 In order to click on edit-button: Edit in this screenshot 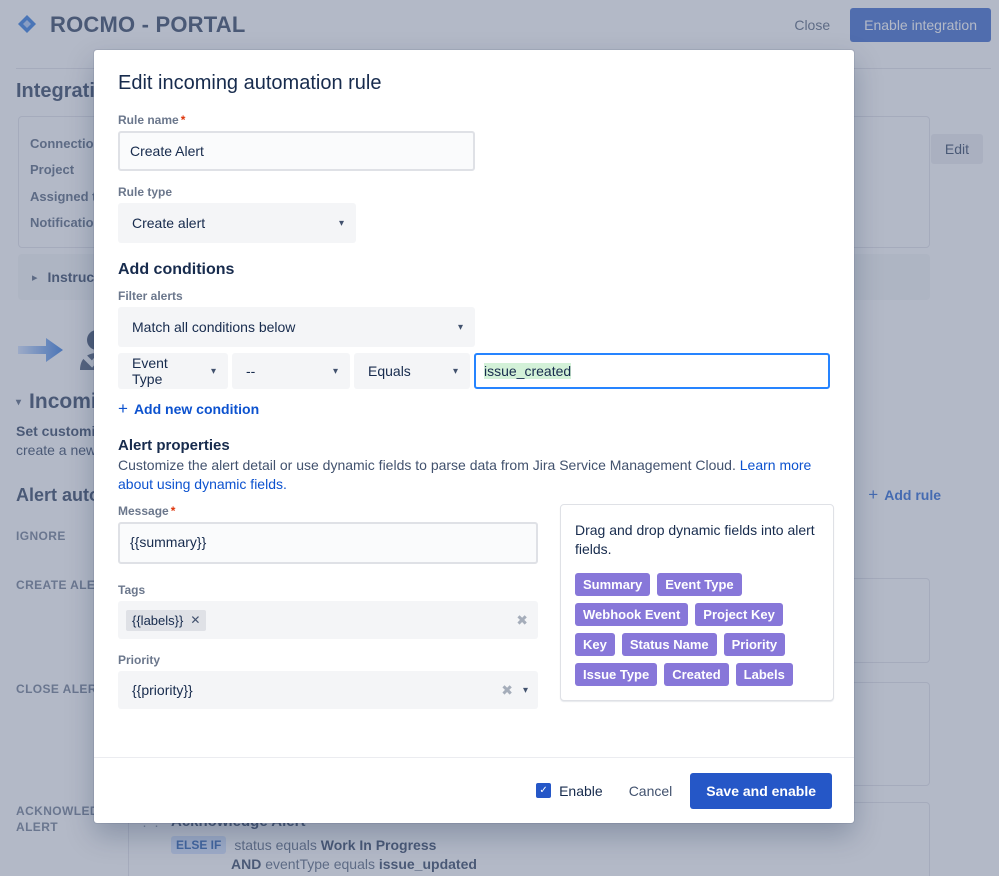, I will do `click(956, 149)`.